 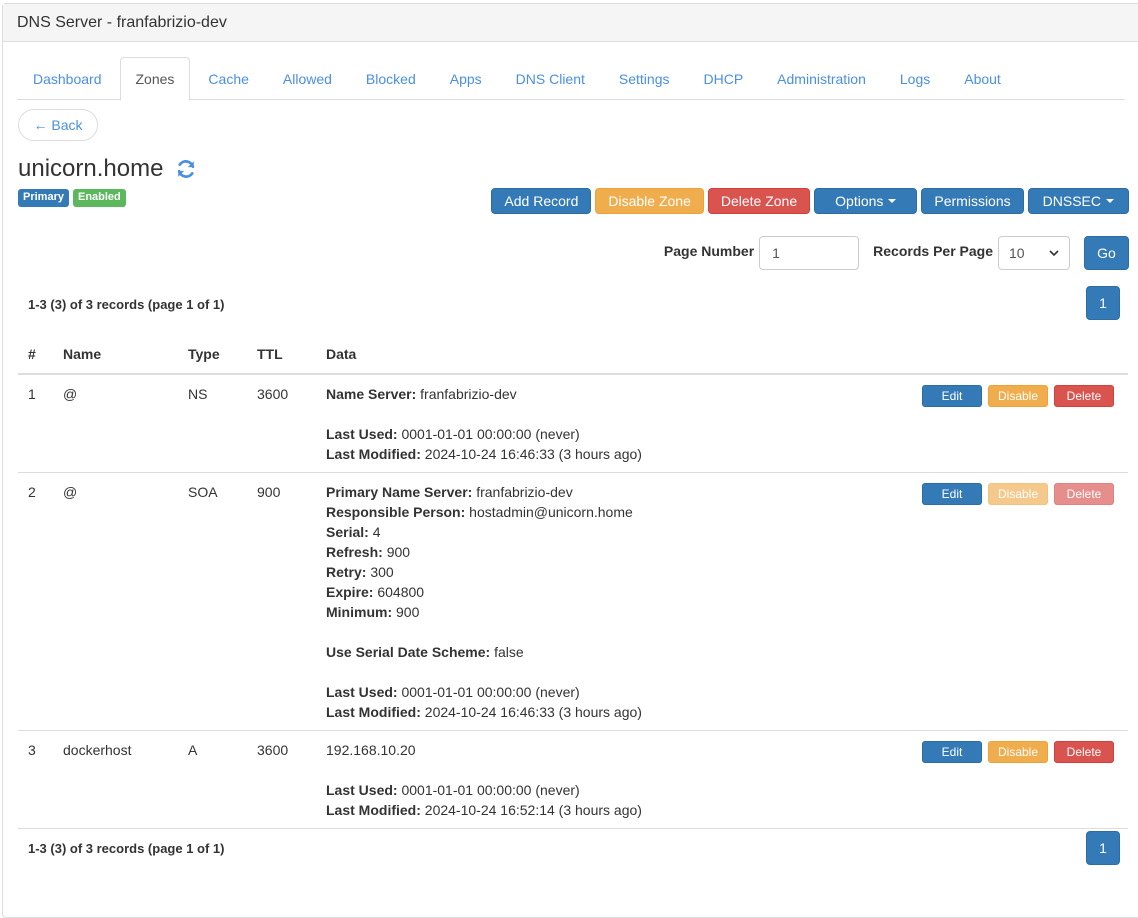 I want to click on data-label: Last Used:, so click(x=362, y=434).